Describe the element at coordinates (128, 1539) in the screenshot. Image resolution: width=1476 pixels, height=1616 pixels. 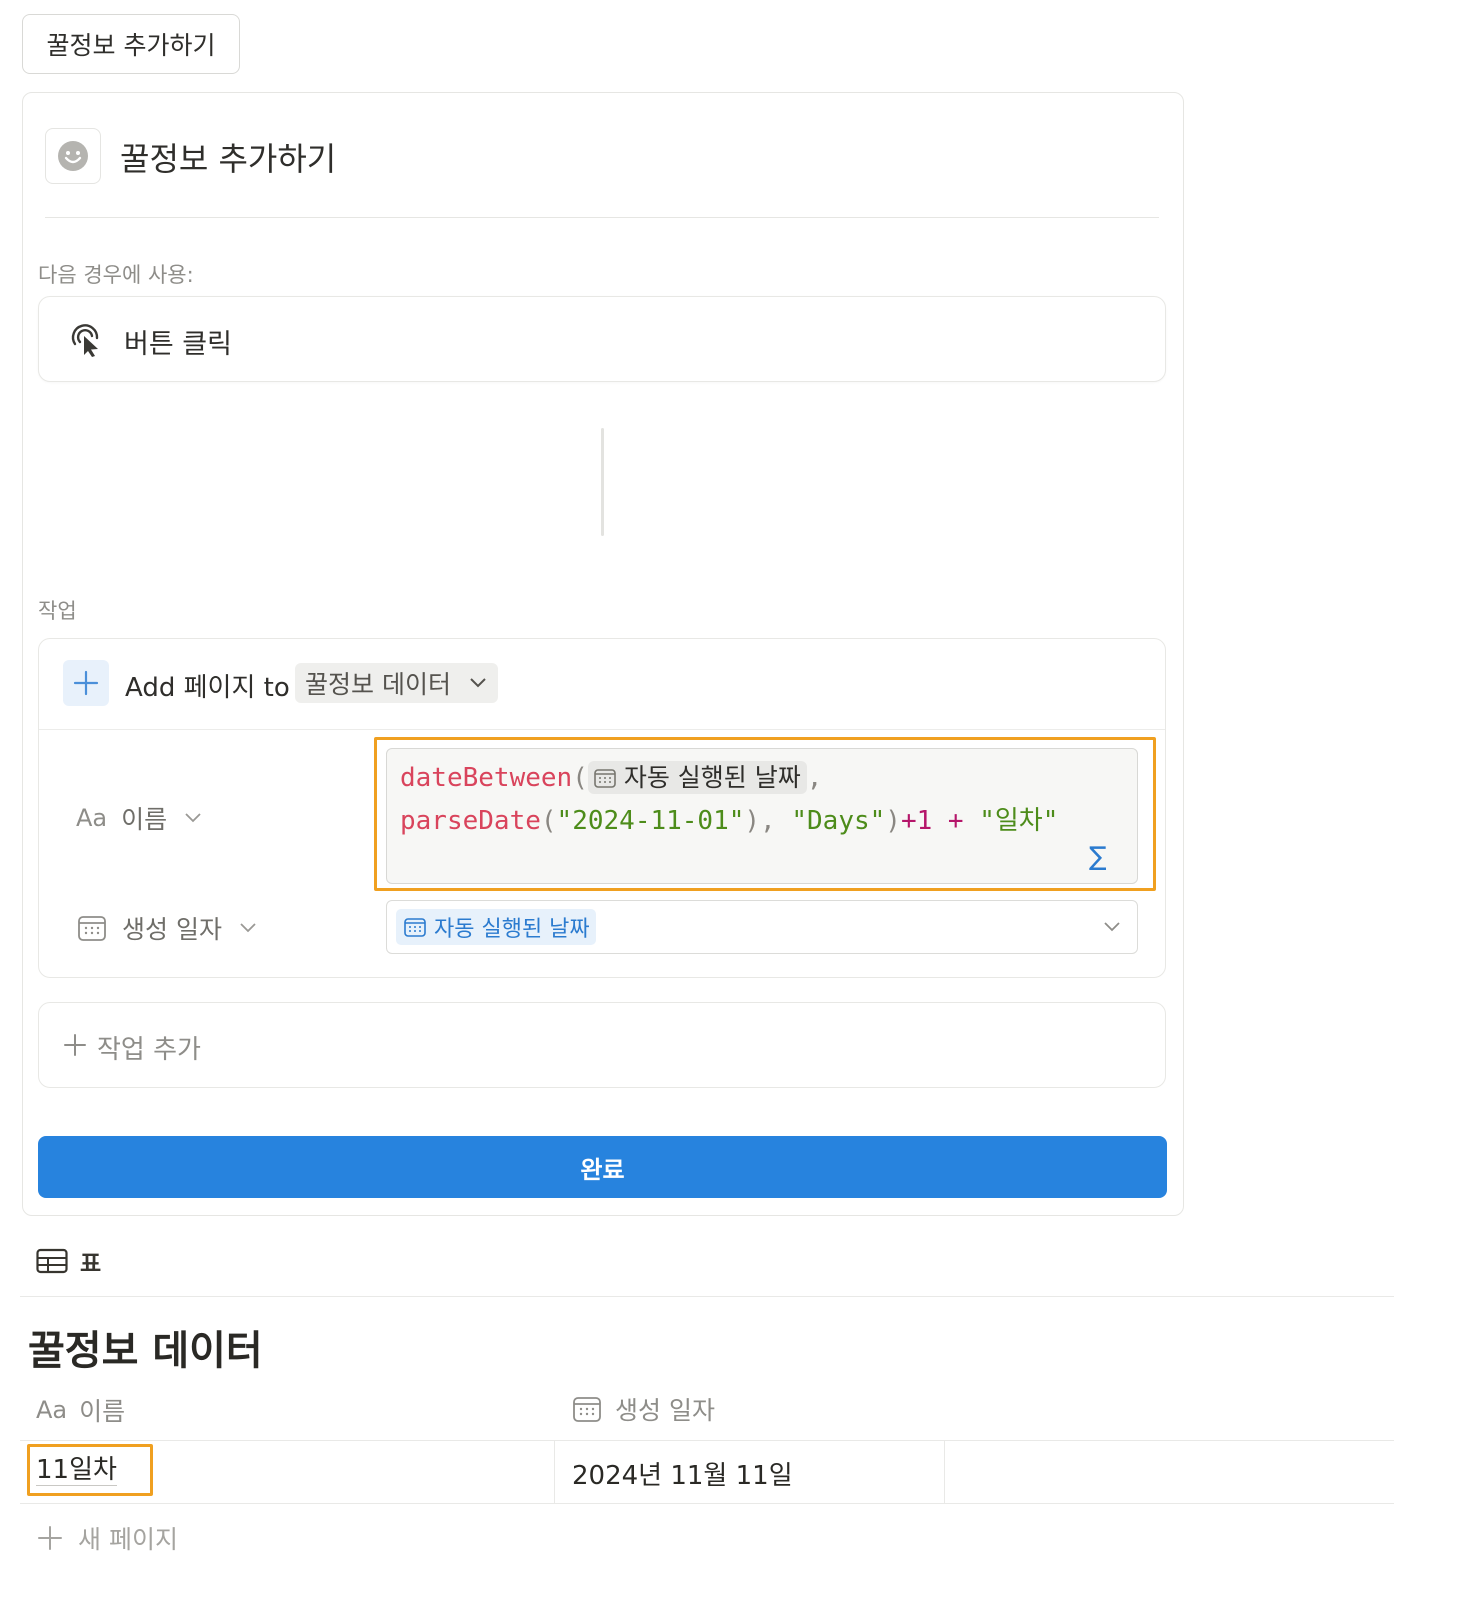
I see `new-page-label: 새 페이지` at that location.